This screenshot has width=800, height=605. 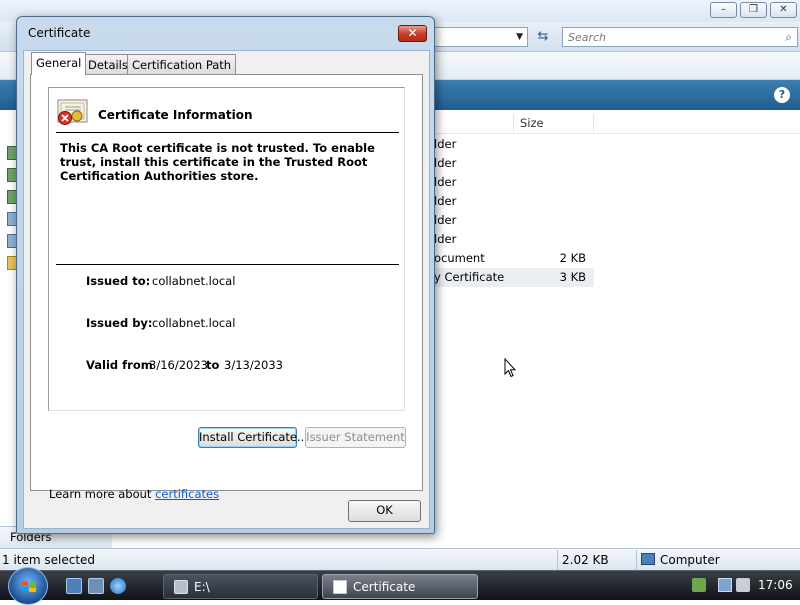 I want to click on drive-icon, so click(x=181, y=587).